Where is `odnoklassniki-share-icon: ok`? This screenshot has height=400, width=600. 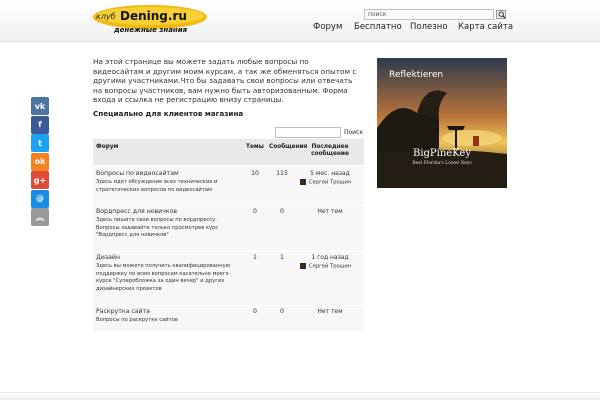 odnoklassniki-share-icon: ok is located at coordinates (40, 161).